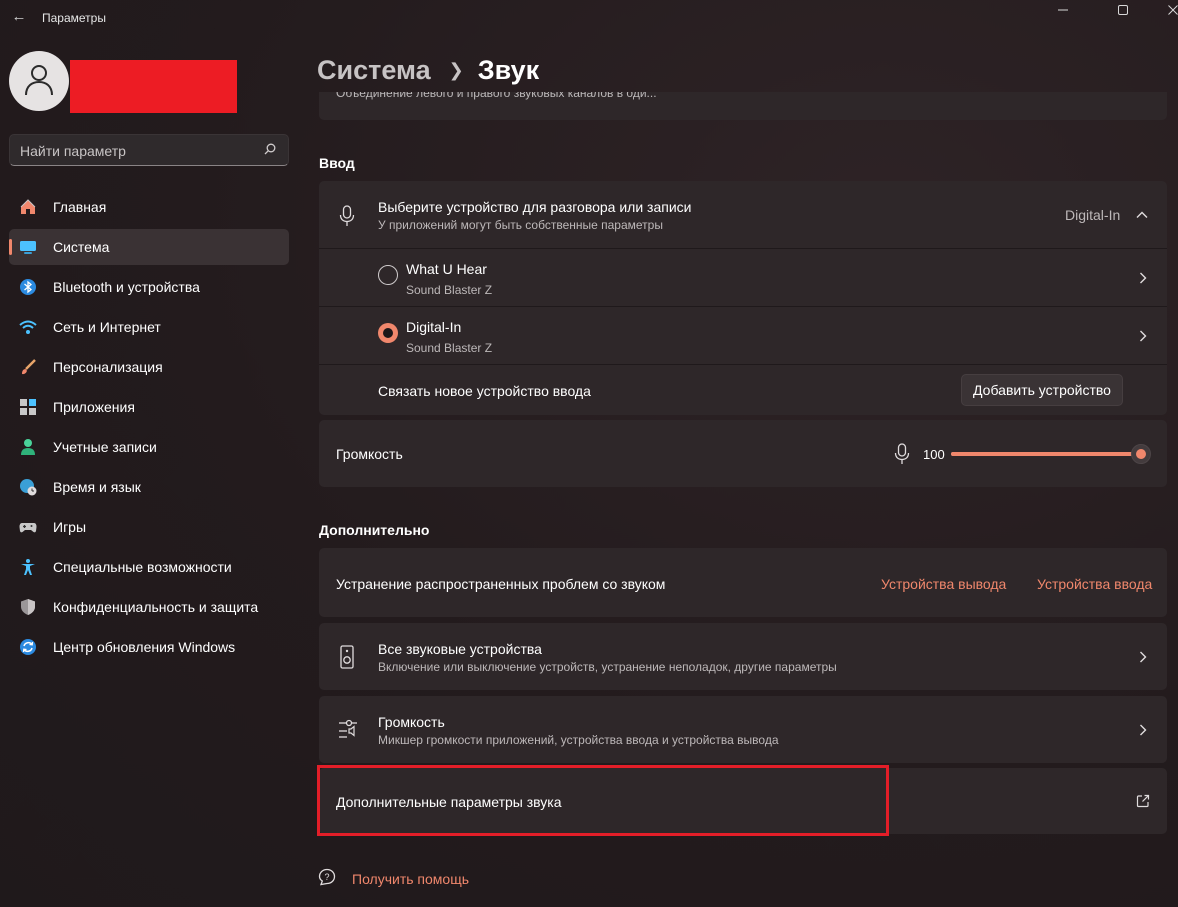 The width and height of the screenshot is (1178, 907). Describe the element at coordinates (460, 649) in the screenshot. I see `all-devices-title: Все звуковые устройства` at that location.